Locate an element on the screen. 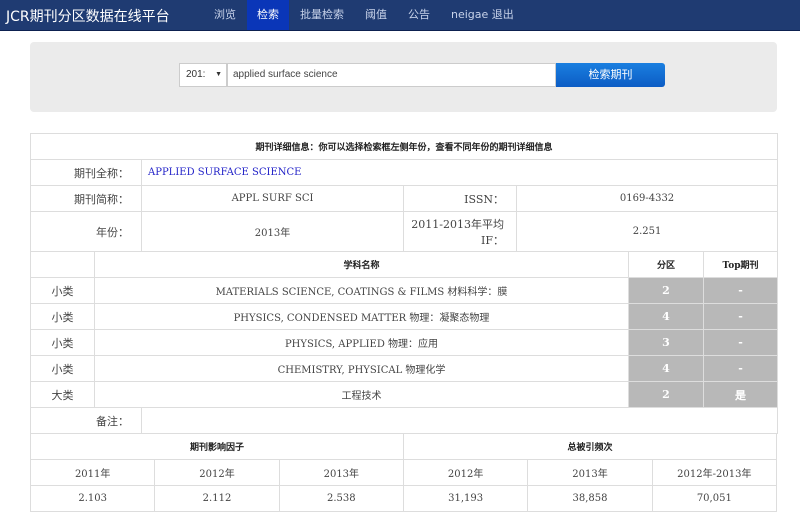 Image resolution: width=800 pixels, height=523 pixels. year-col: 2012年-2013年 is located at coordinates (714, 472).